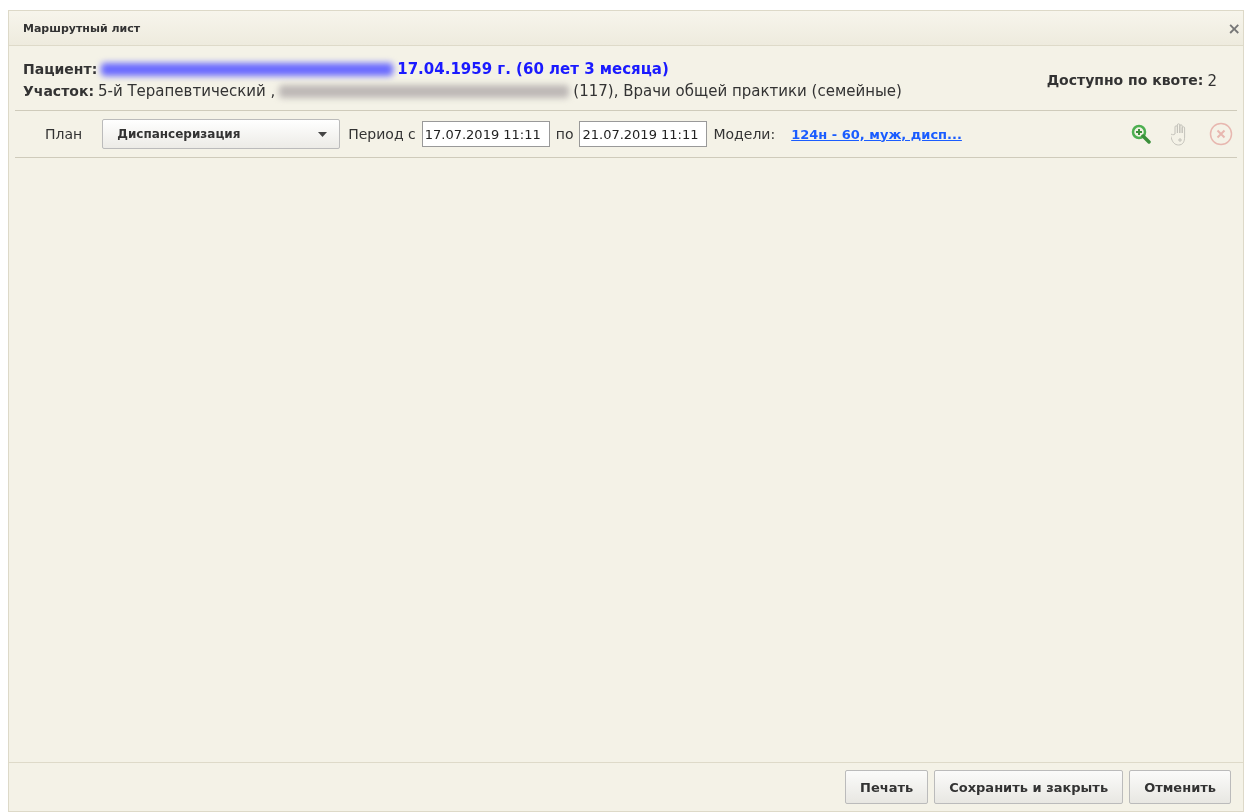  I want to click on to-label: по, so click(564, 134).